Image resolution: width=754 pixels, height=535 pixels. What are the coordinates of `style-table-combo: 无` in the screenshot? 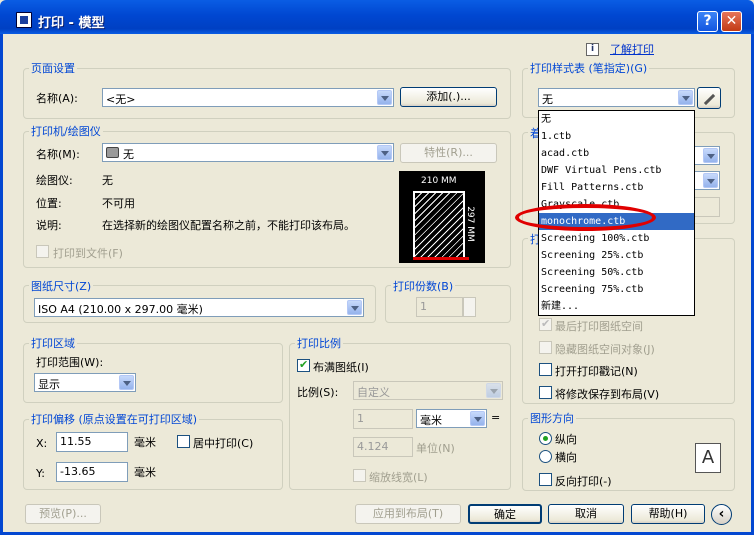 It's located at (616, 97).